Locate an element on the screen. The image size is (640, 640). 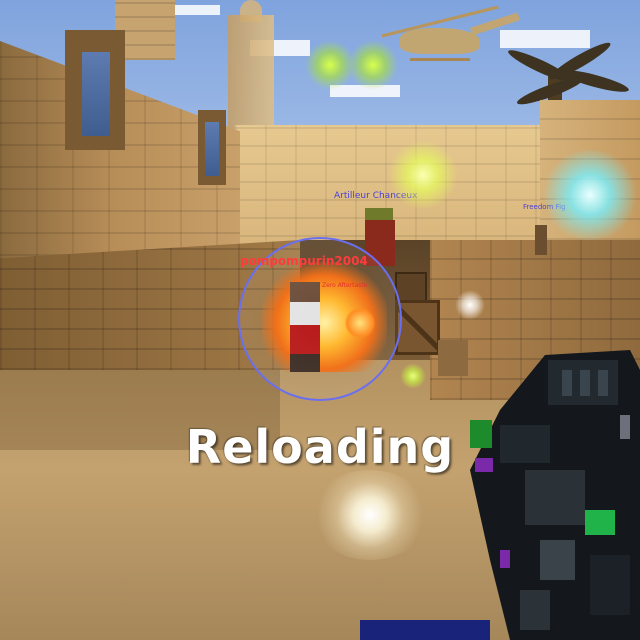
target-nametag: pompompurin2004 is located at coordinates (304, 261).